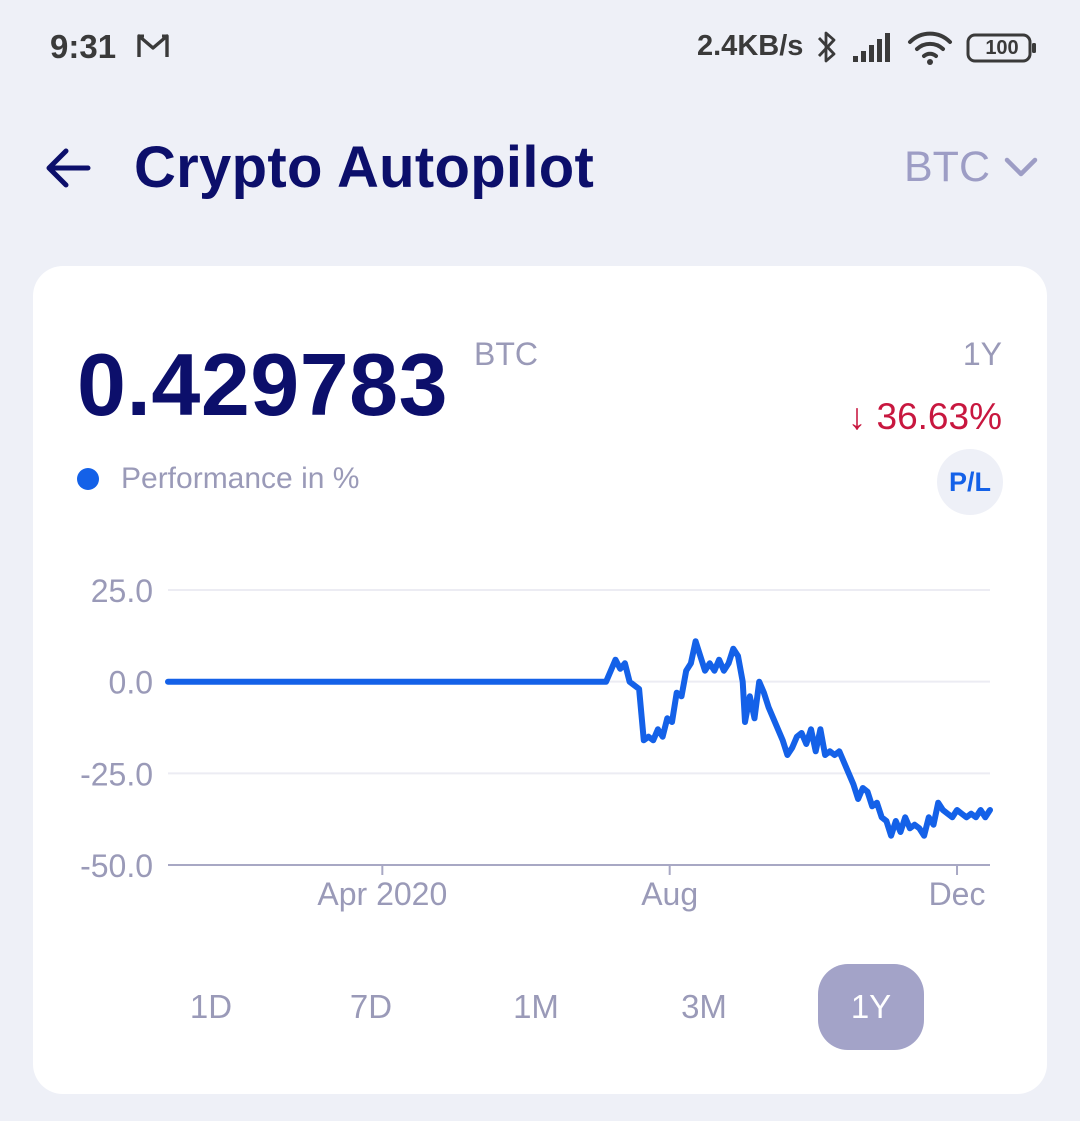  I want to click on coin-selector-label: BTC, so click(947, 166).